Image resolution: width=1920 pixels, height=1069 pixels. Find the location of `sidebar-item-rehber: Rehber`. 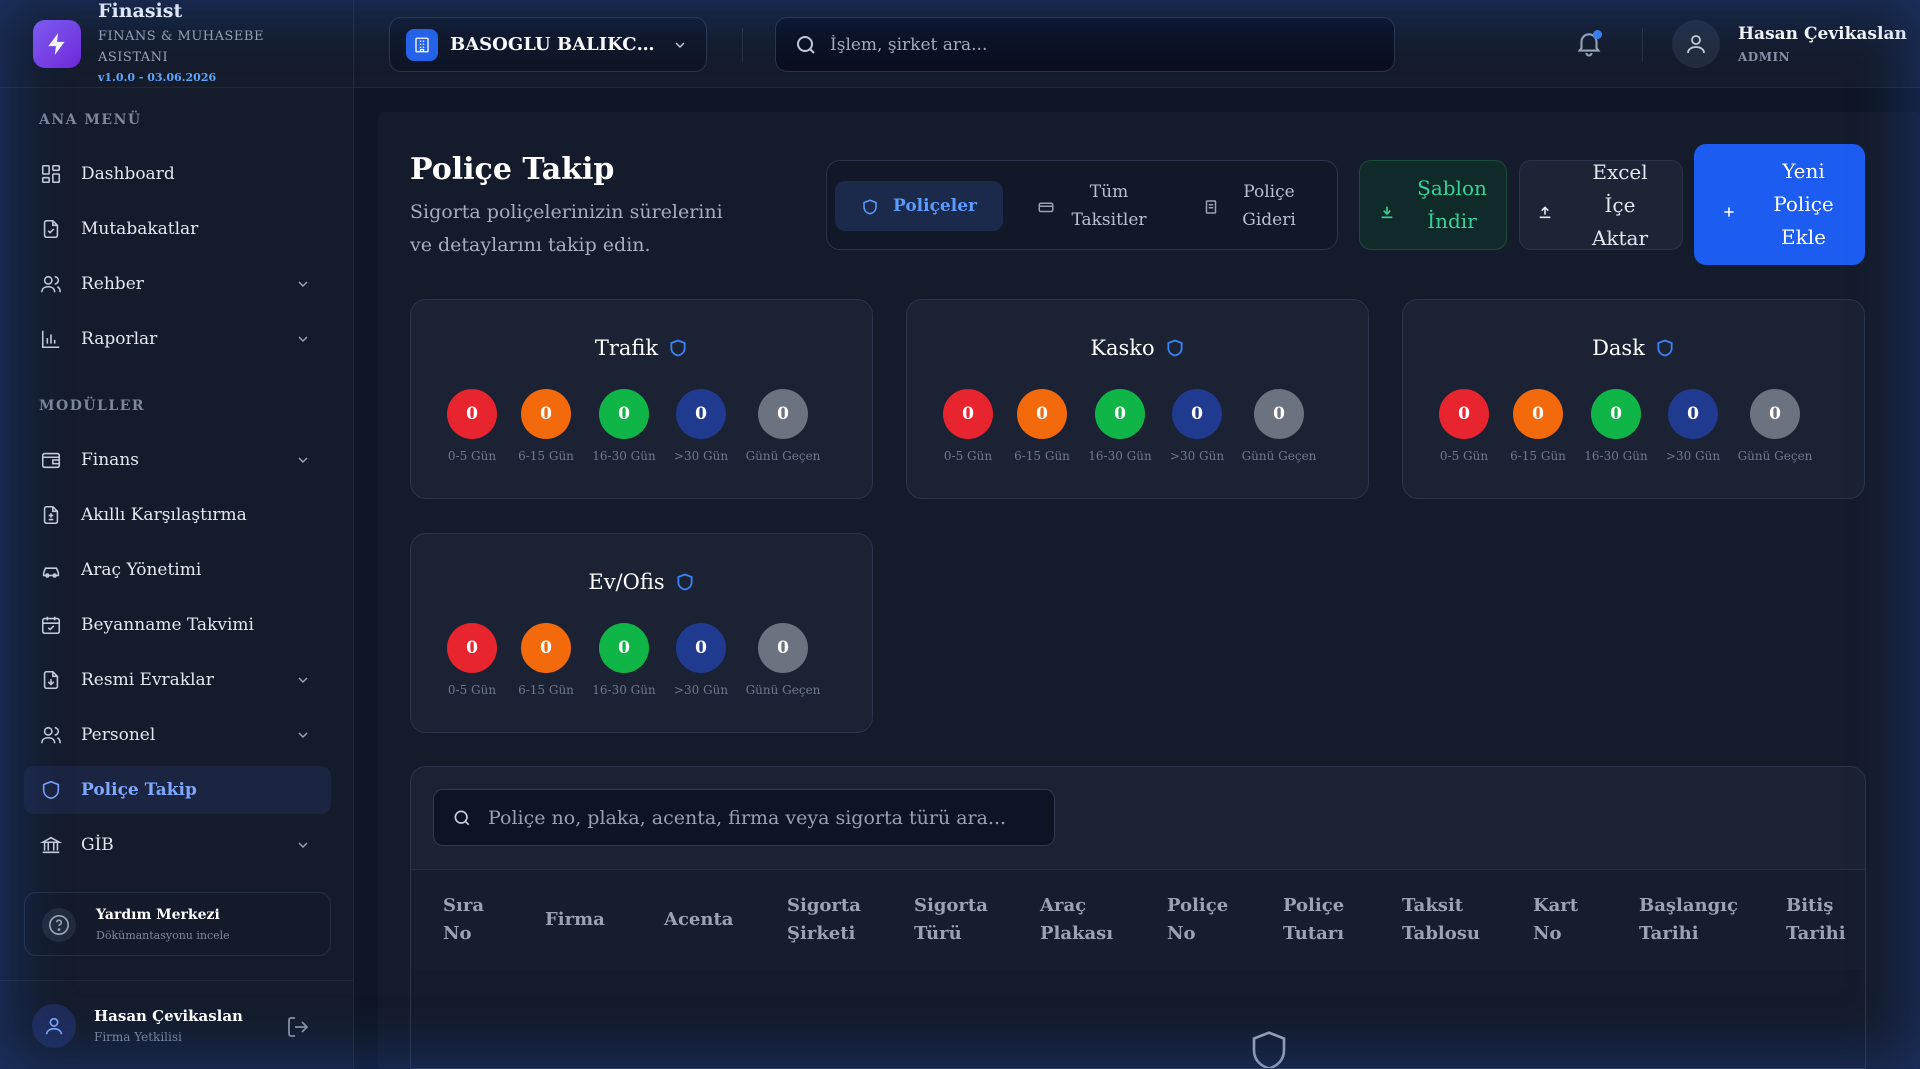

sidebar-item-rehber: Rehber is located at coordinates (177, 284).